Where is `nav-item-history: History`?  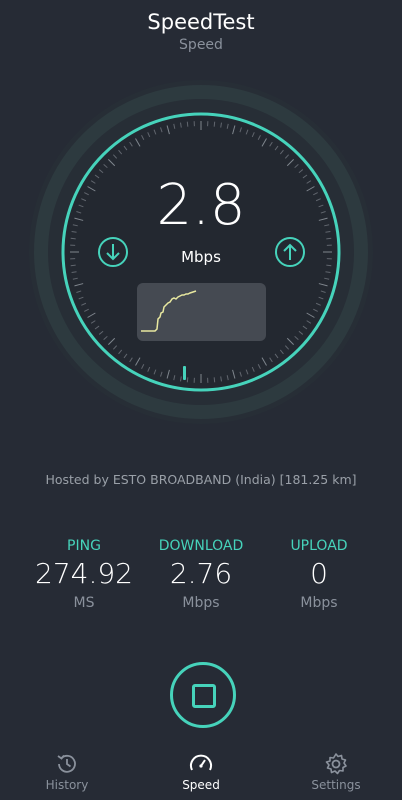
nav-item-history: History is located at coordinates (67, 768).